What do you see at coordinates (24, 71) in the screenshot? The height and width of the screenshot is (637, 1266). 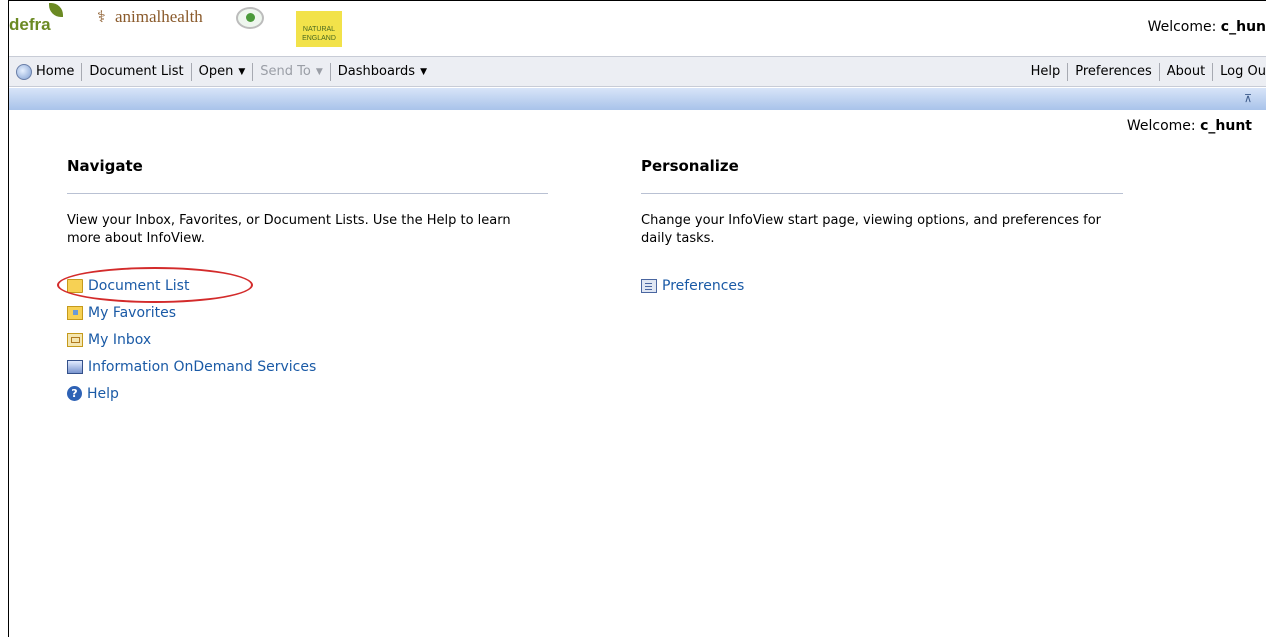 I see `home-icon` at bounding box center [24, 71].